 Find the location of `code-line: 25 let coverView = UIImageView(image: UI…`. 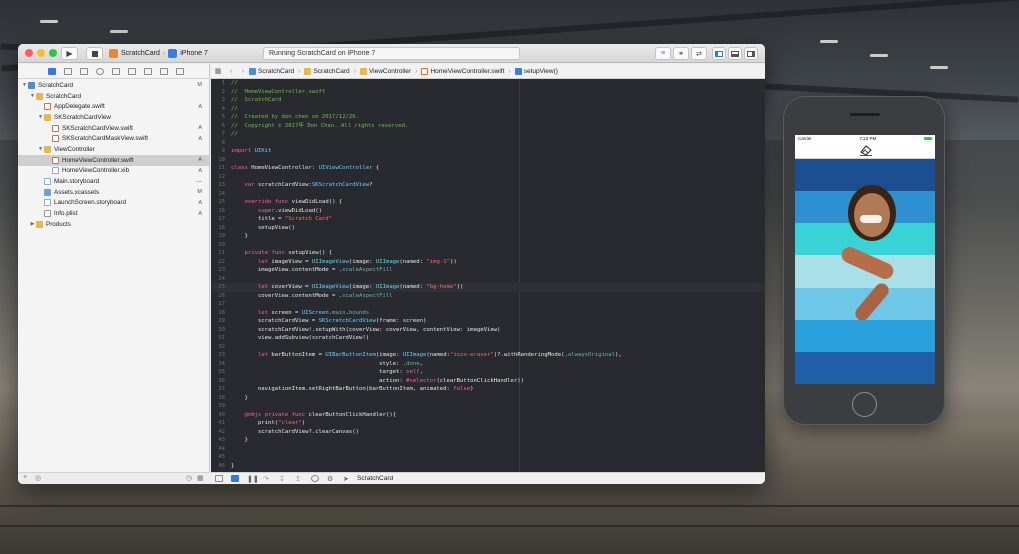

code-line: 25 let coverView = UIImageView(image: UI… is located at coordinates (488, 287).